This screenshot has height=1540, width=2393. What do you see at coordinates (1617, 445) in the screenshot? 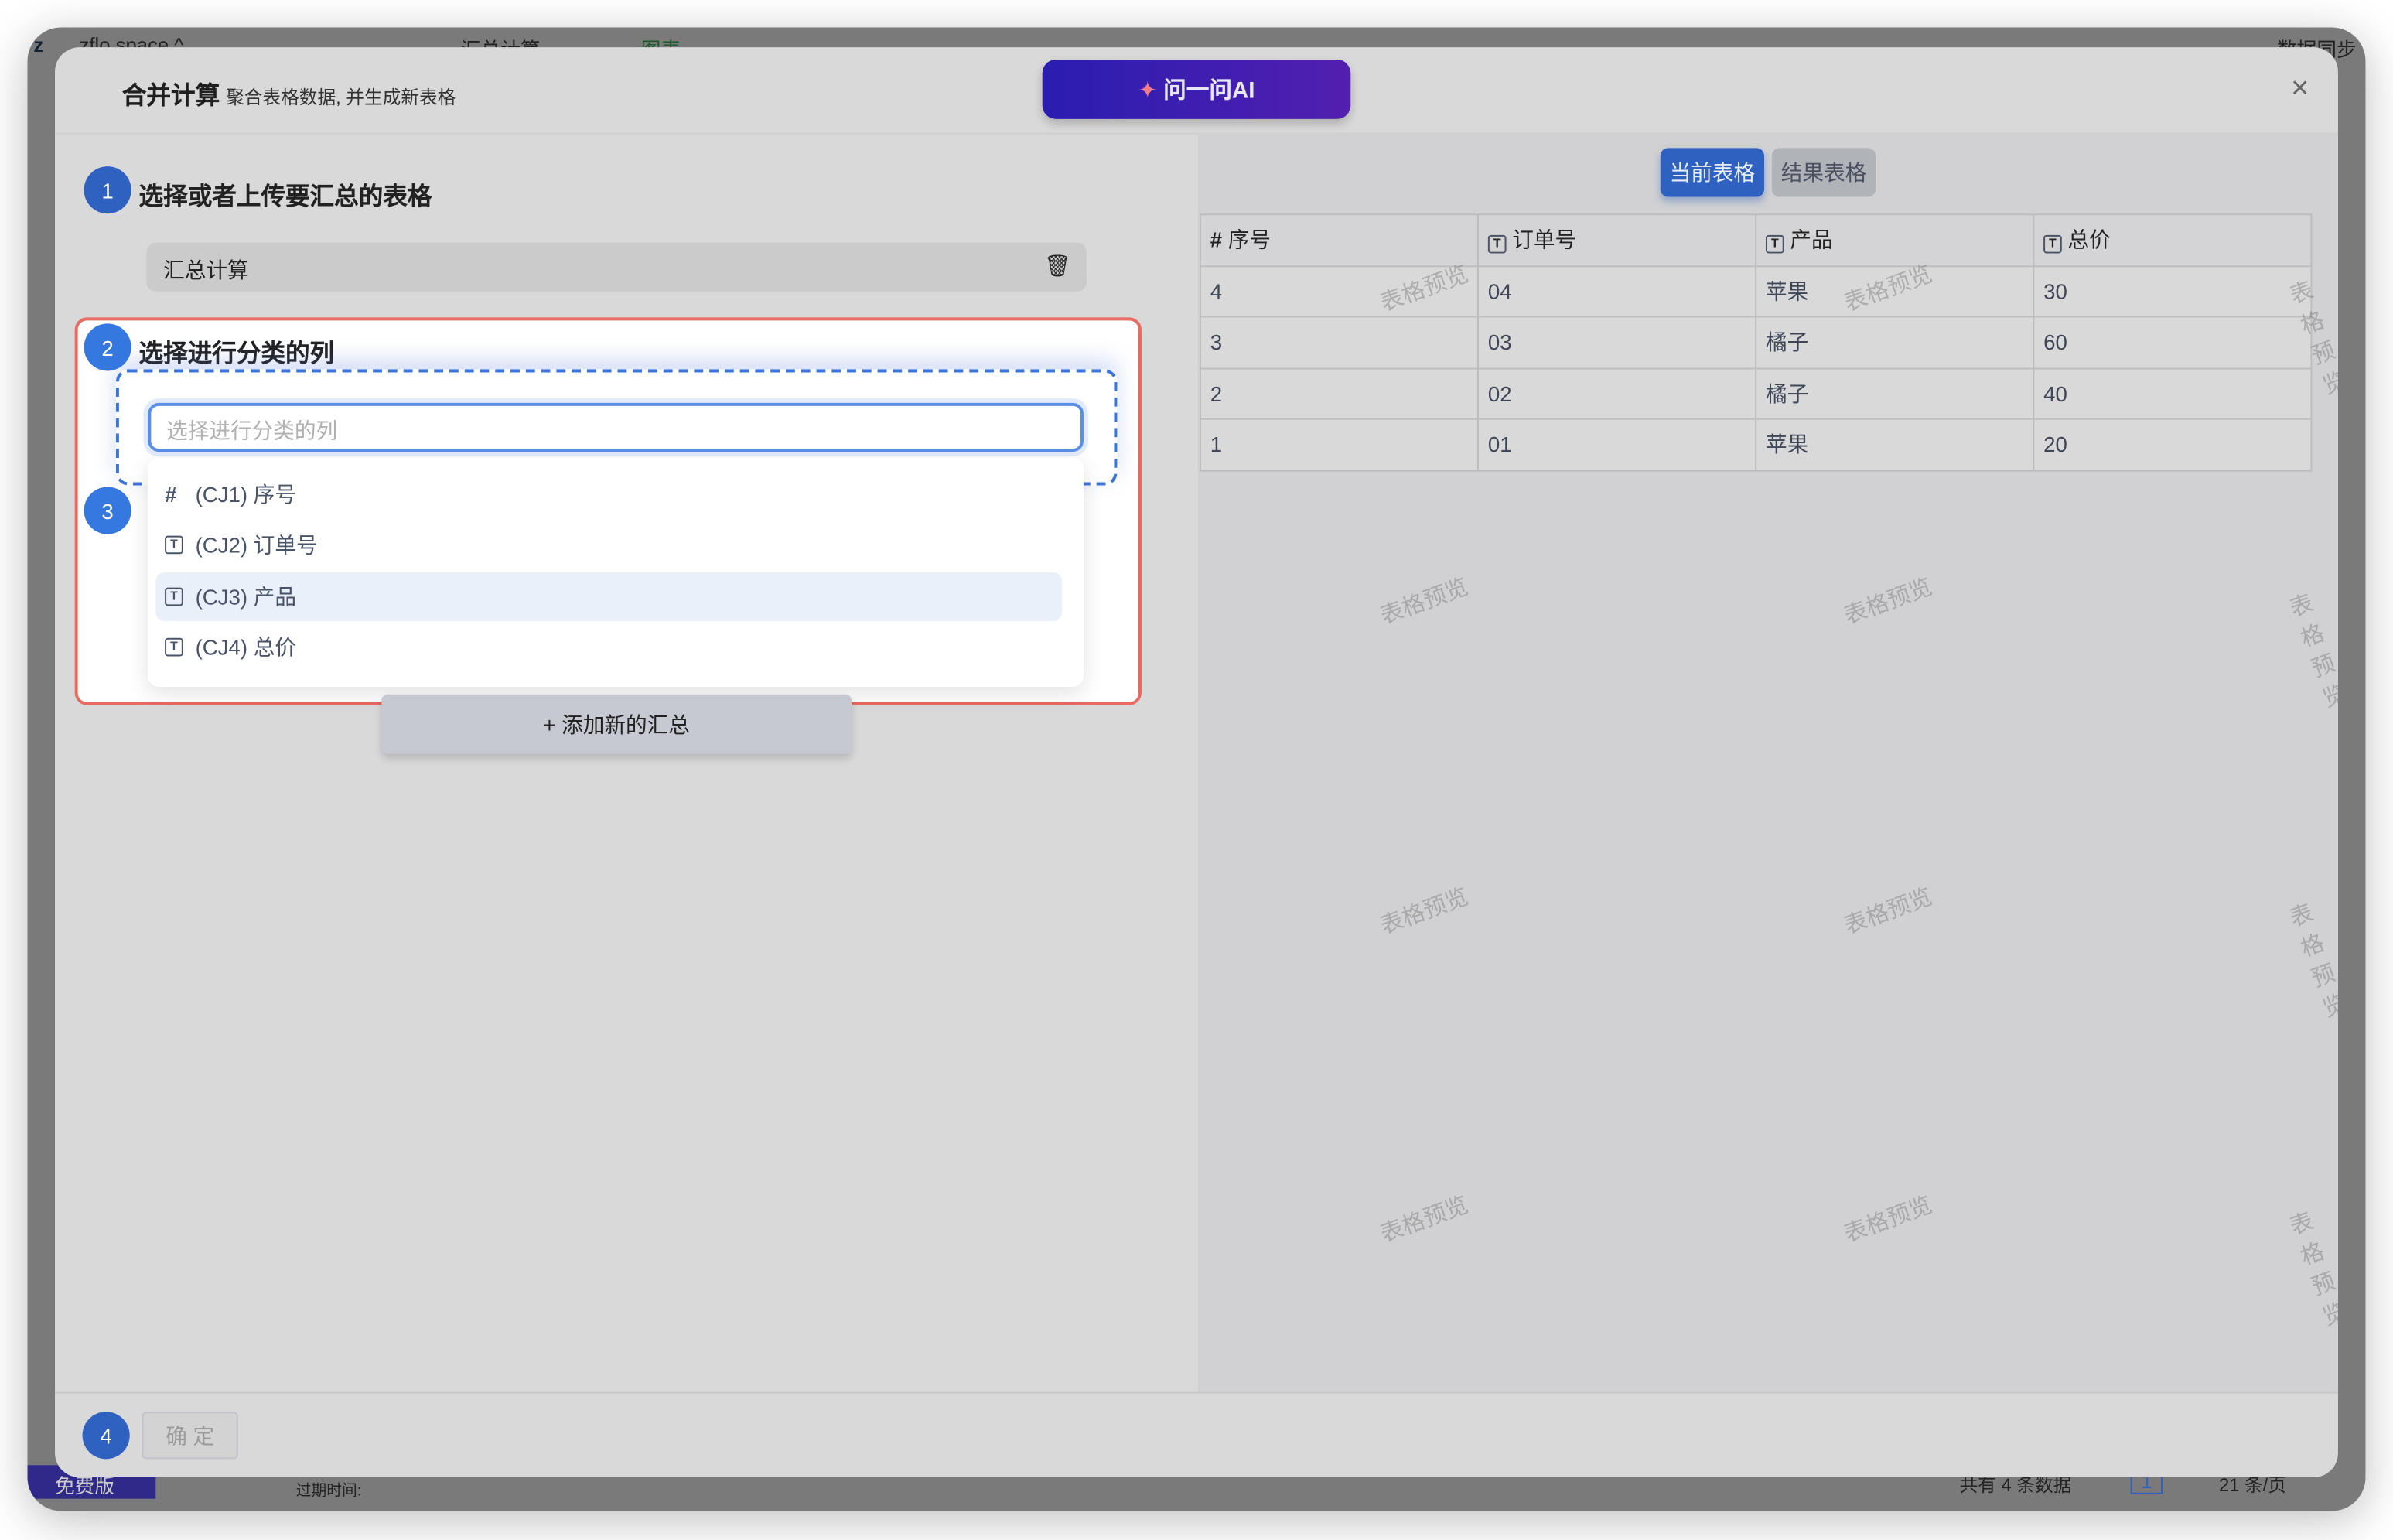
I see `cell: 01` at bounding box center [1617, 445].